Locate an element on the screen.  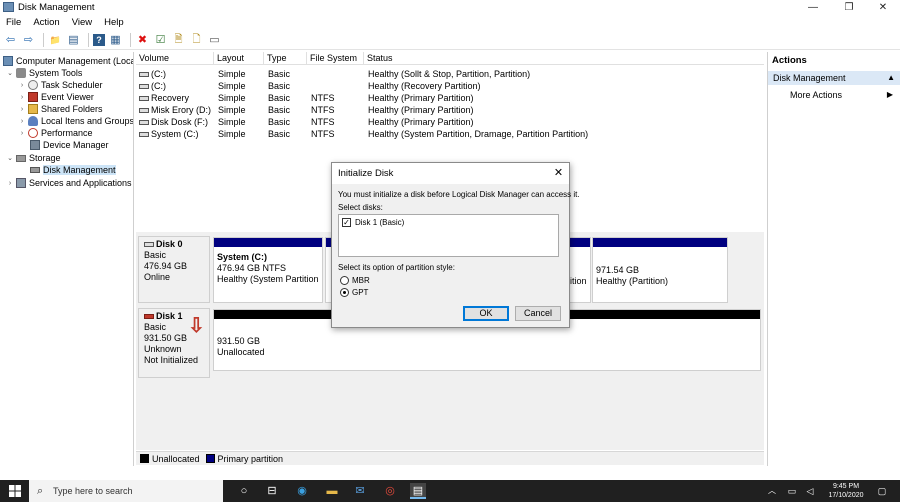
volume-icon: ◁ is located at coordinates (810, 491).